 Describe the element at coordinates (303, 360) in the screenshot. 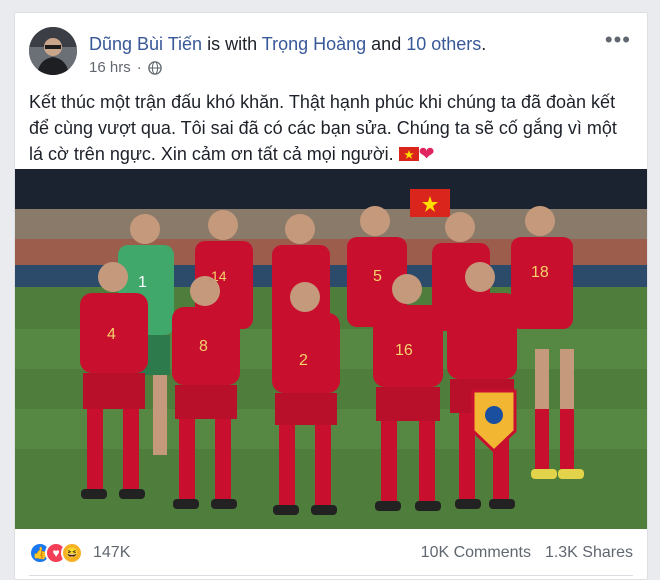

I see `svg-text: 2` at that location.